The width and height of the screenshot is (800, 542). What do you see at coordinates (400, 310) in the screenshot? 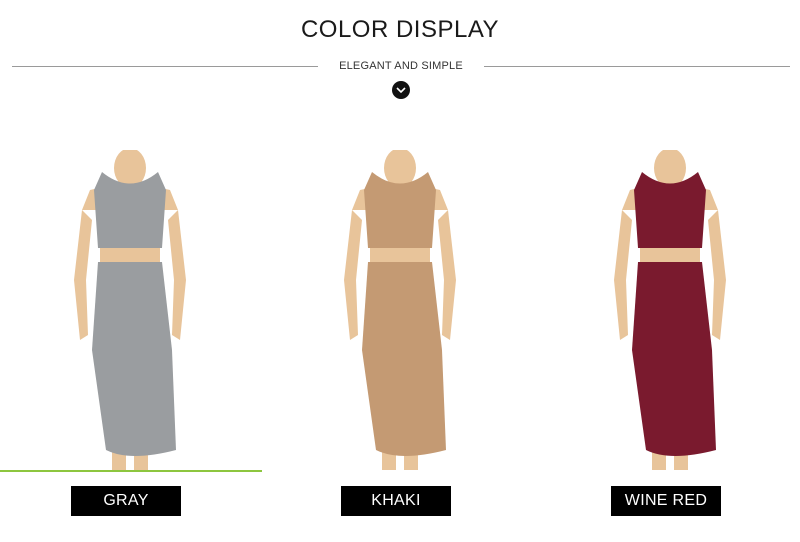
I see `mannequin-image-khaki` at bounding box center [400, 310].